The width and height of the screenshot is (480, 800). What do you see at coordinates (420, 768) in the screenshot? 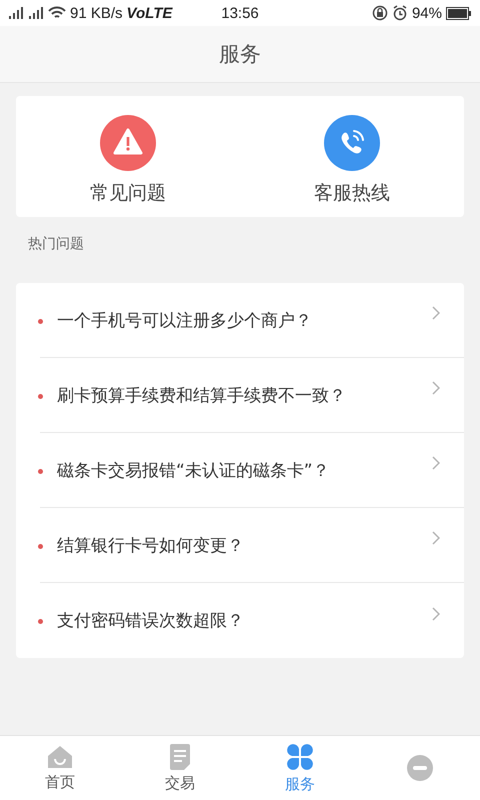
I see `profile-icon` at bounding box center [420, 768].